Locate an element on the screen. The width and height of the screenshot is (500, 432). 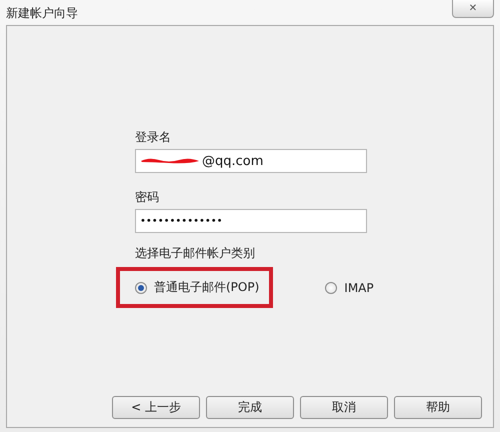
dialog-button: < 上一步 is located at coordinates (156, 407).